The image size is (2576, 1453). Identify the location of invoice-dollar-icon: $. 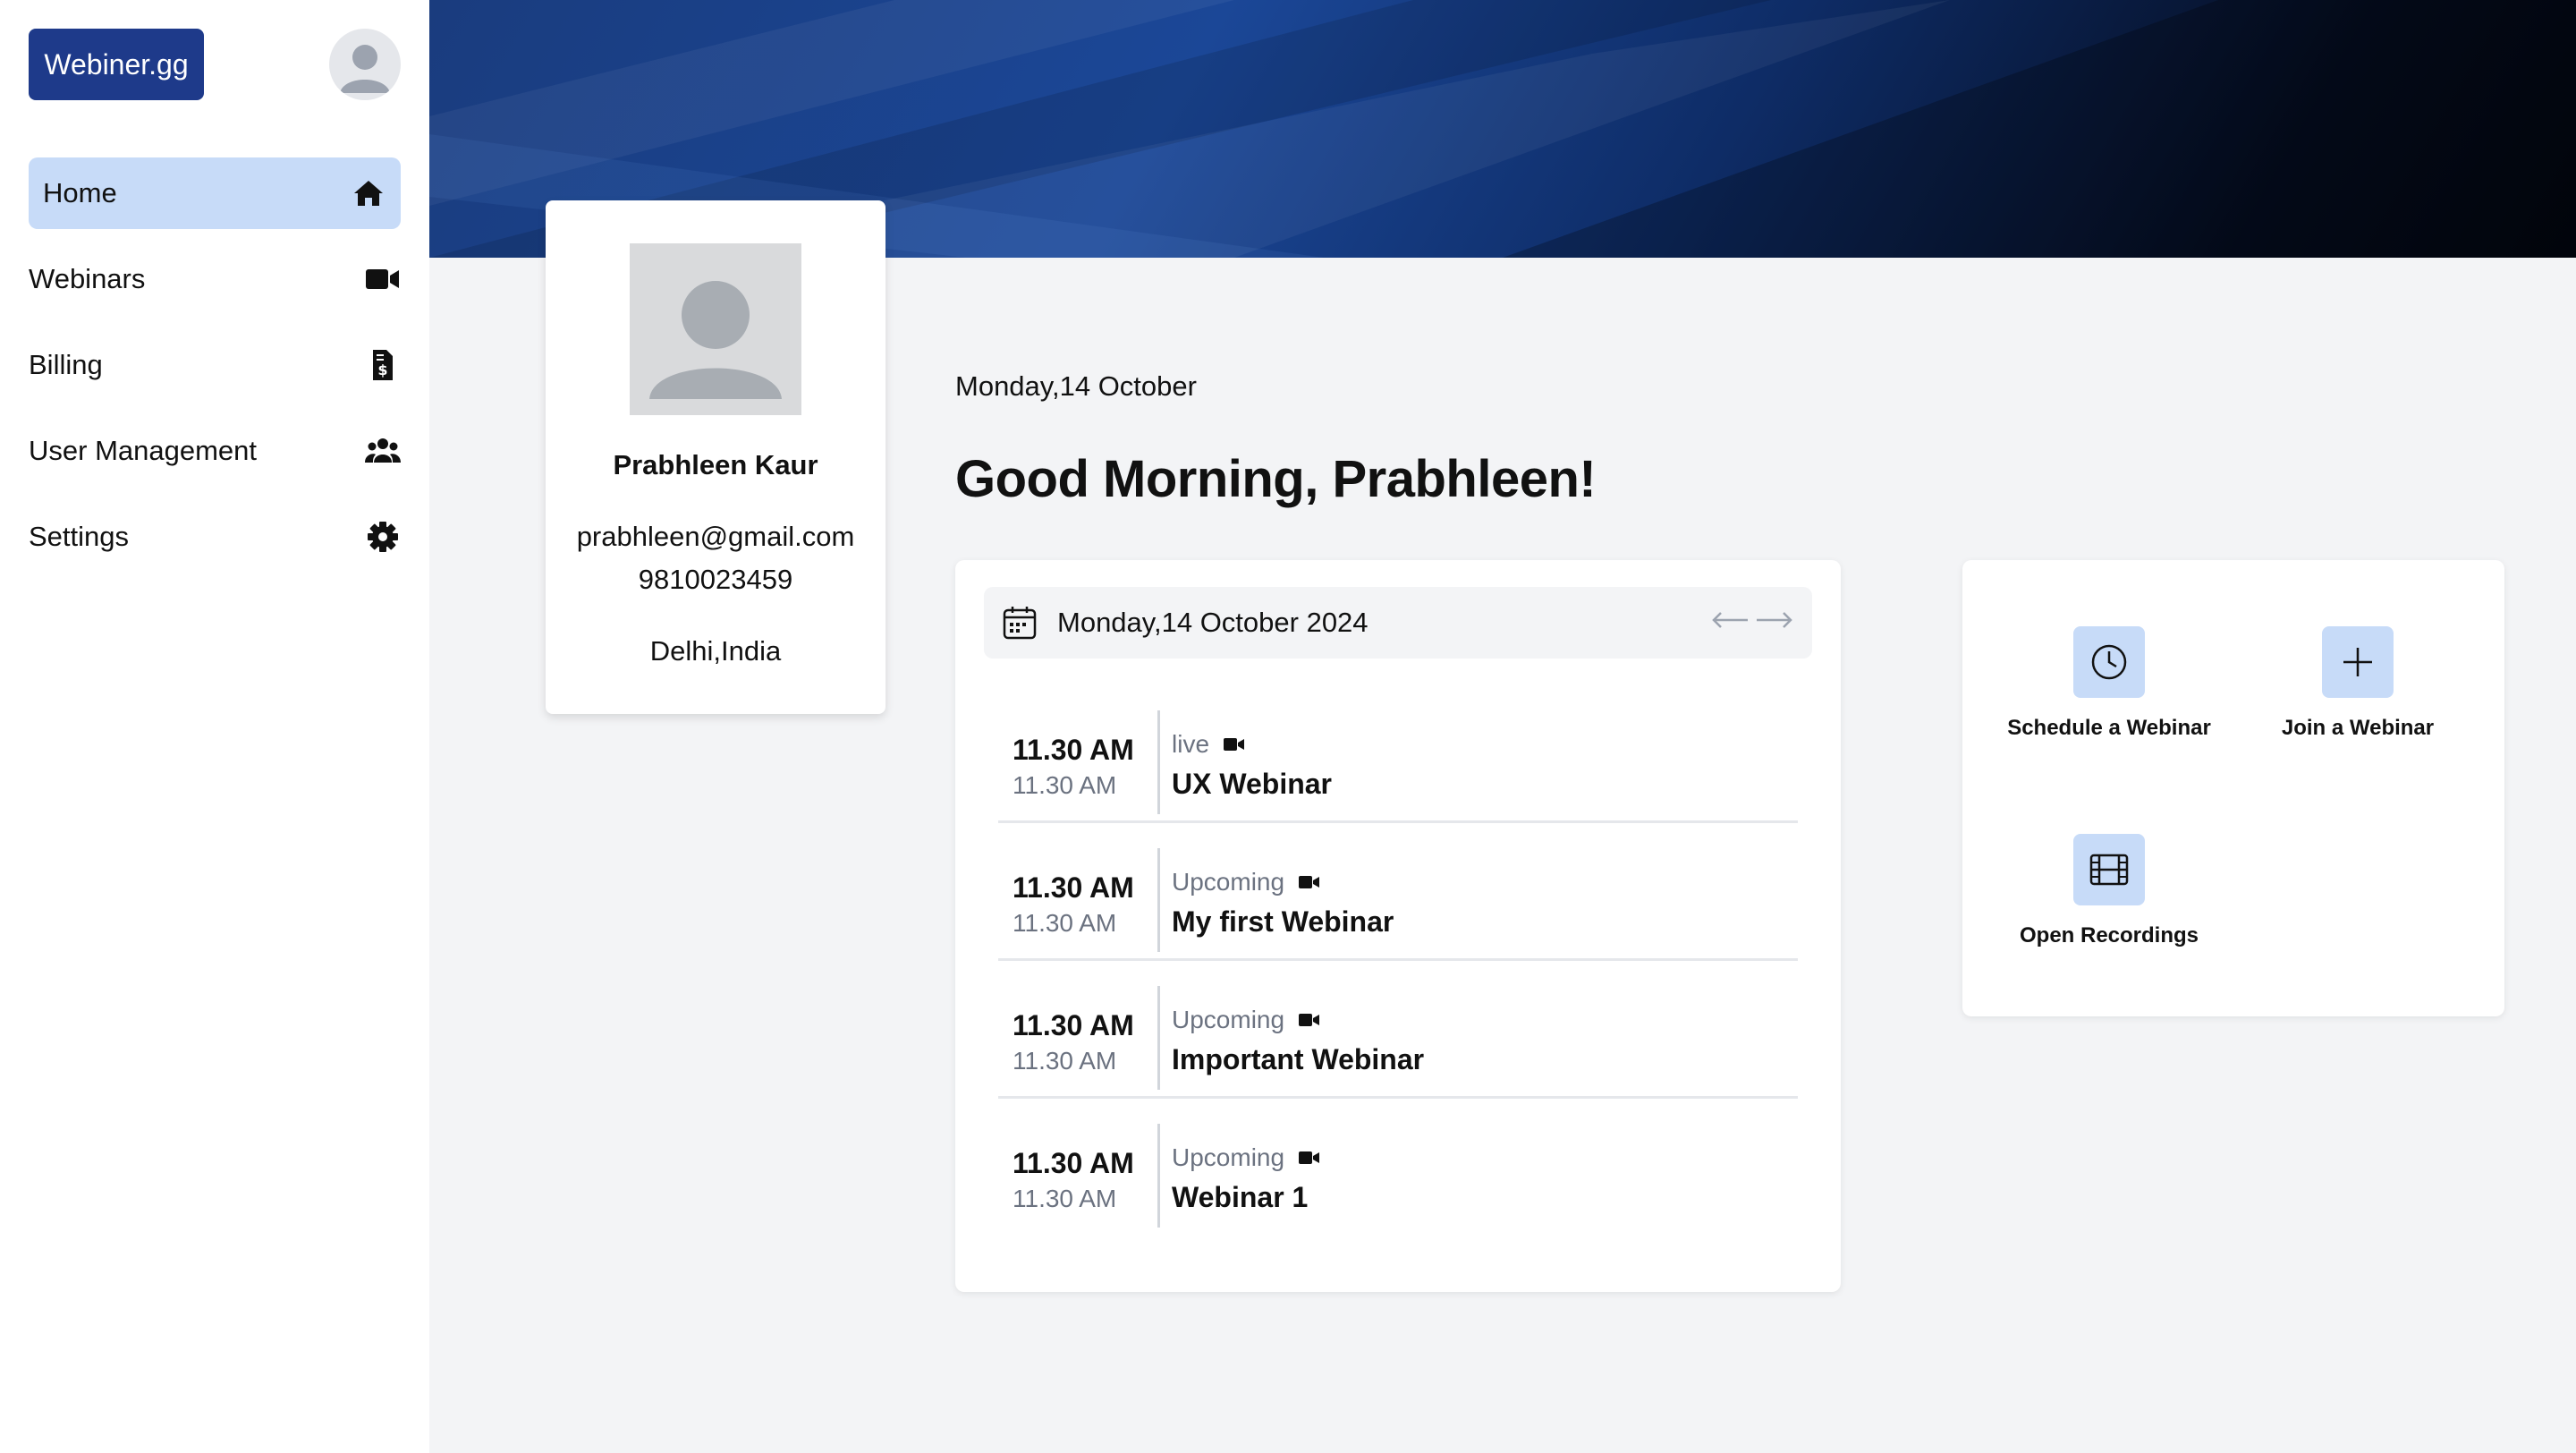
(383, 365).